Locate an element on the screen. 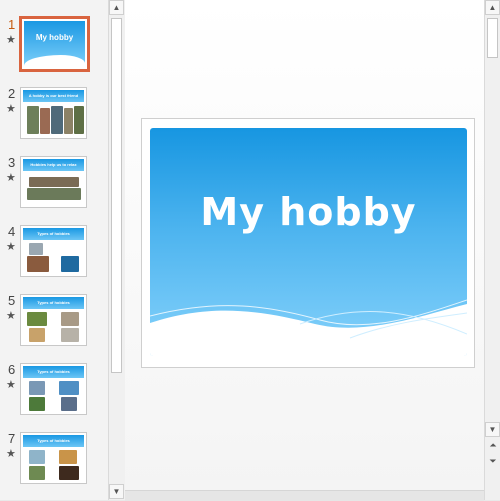 The image size is (500, 501). slide-preview-header: Hobbies help us to relax is located at coordinates (53, 165).